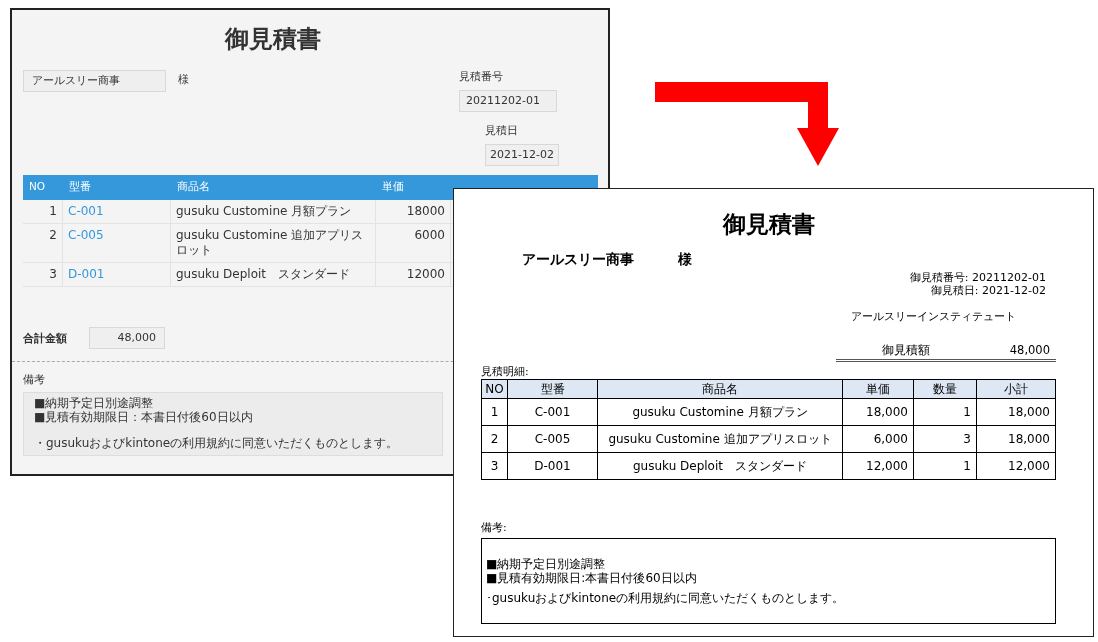 The width and height of the screenshot is (1098, 642). I want to click on customer-name: アールスリー商事, so click(578, 260).